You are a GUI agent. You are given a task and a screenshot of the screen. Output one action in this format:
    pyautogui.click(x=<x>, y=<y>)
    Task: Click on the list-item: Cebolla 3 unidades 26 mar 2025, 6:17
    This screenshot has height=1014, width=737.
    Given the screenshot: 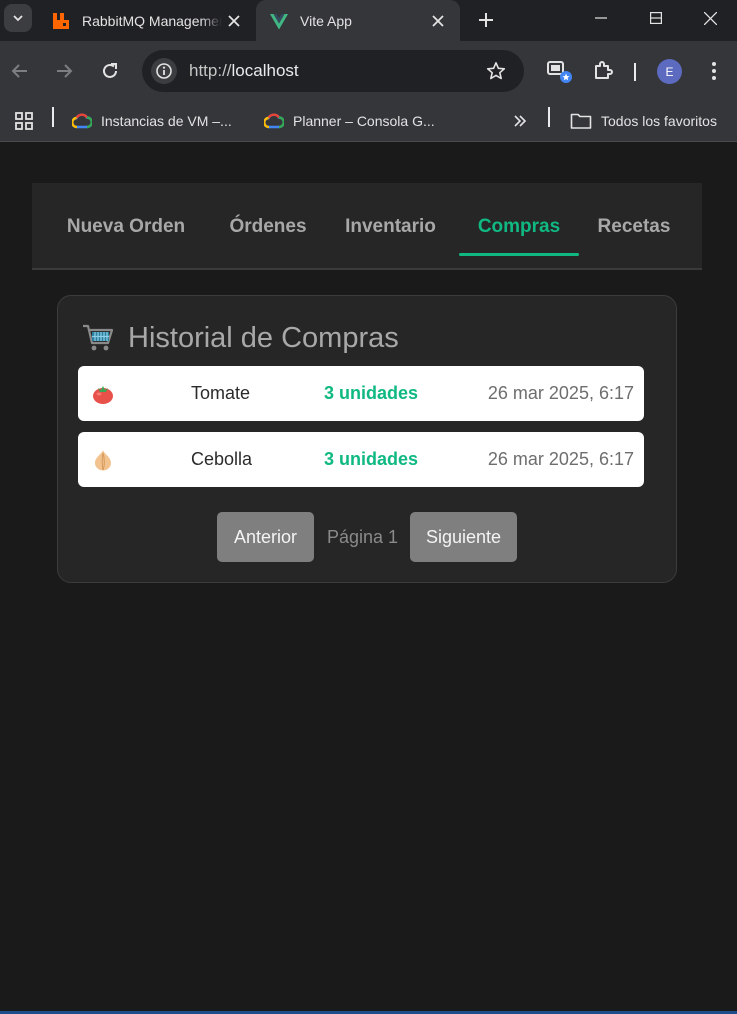 What is the action you would take?
    pyautogui.click(x=361, y=459)
    